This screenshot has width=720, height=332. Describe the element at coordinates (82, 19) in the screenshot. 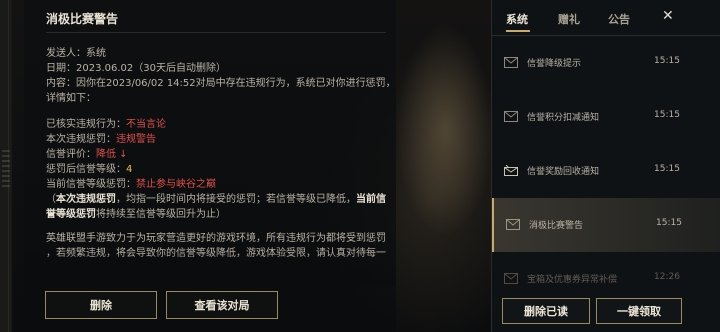

I see `mail-title: 消极比赛警告` at that location.